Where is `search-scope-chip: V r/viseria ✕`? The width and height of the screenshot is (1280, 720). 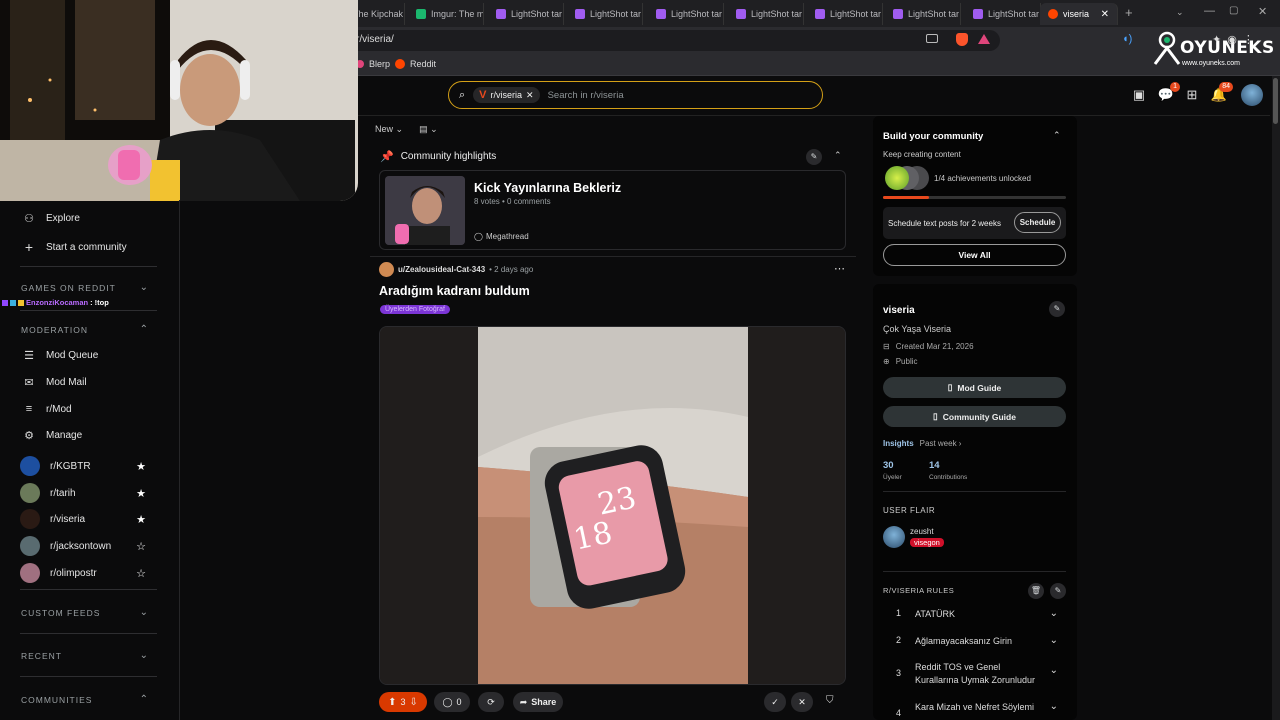
search-scope-chip: V r/viseria ✕ is located at coordinates (506, 95).